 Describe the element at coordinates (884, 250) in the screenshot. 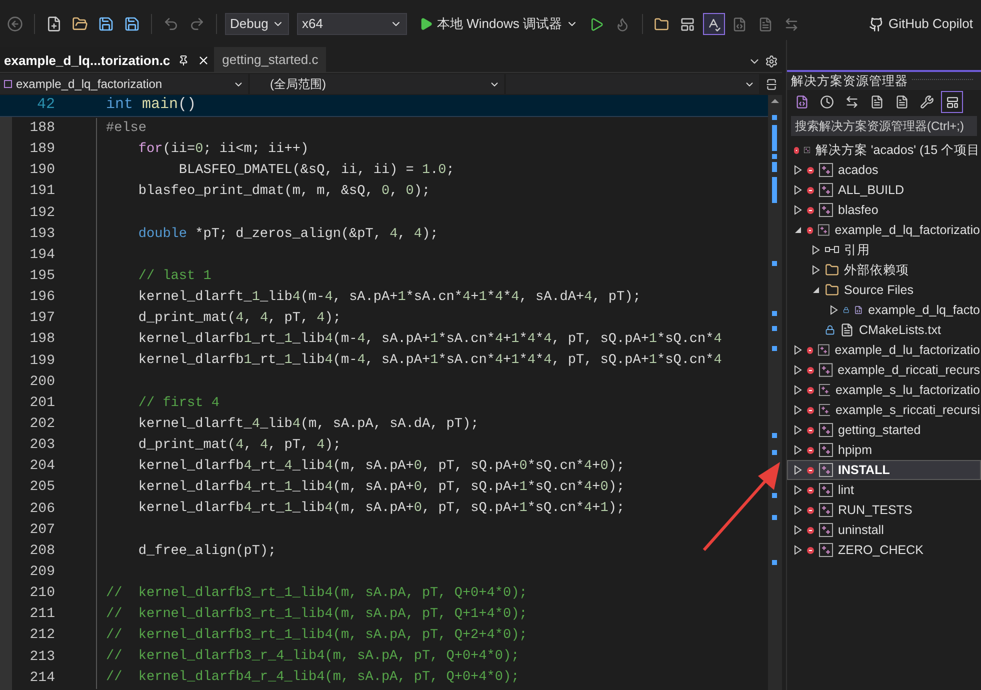

I see `tree-item: 引用` at that location.